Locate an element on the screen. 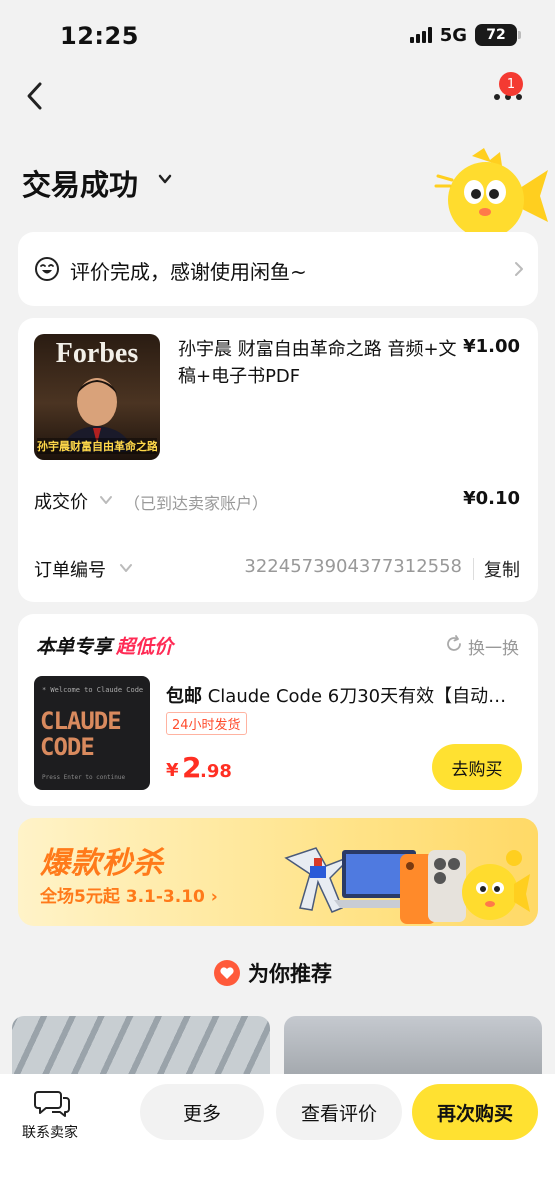 The height and width of the screenshot is (1200, 555). deal-price-label: 成交价 is located at coordinates (61, 502).